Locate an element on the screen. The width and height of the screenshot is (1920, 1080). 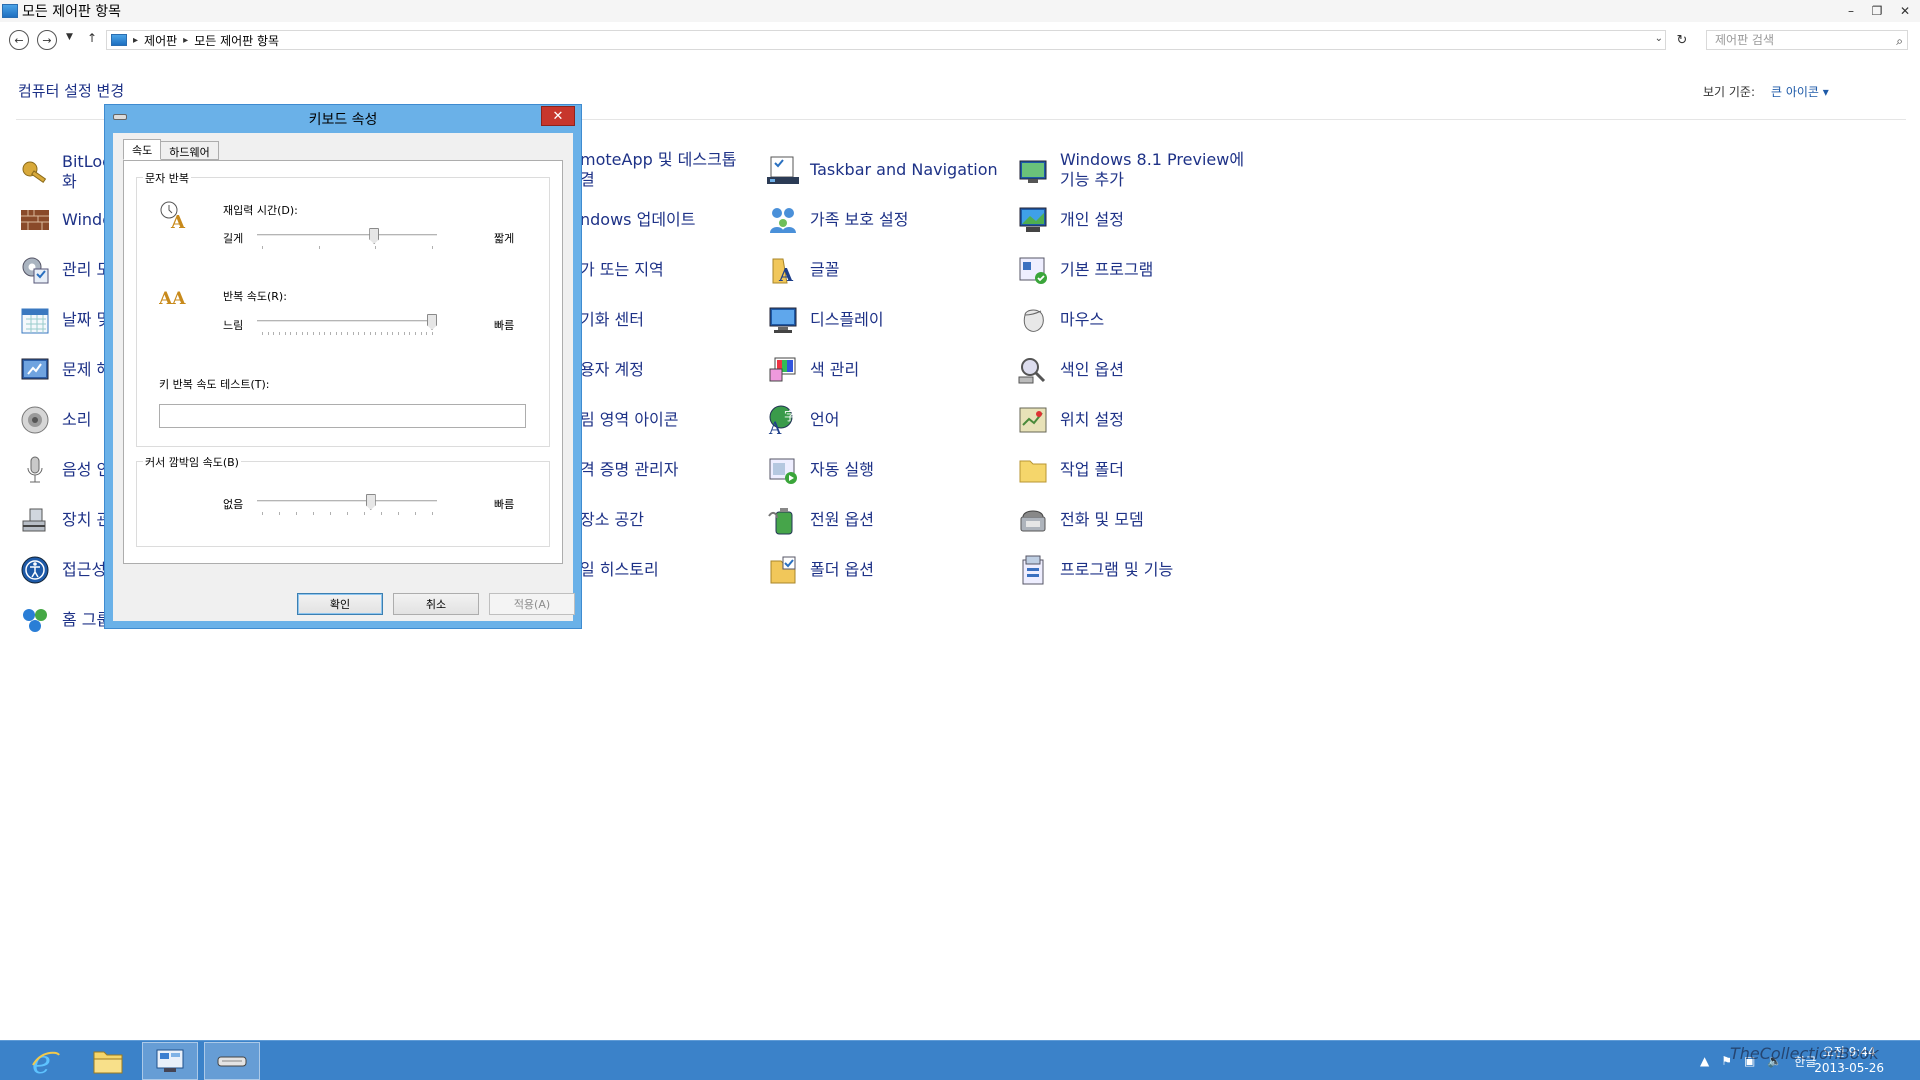
cp-item-language: A字 언어 is located at coordinates (802, 420).